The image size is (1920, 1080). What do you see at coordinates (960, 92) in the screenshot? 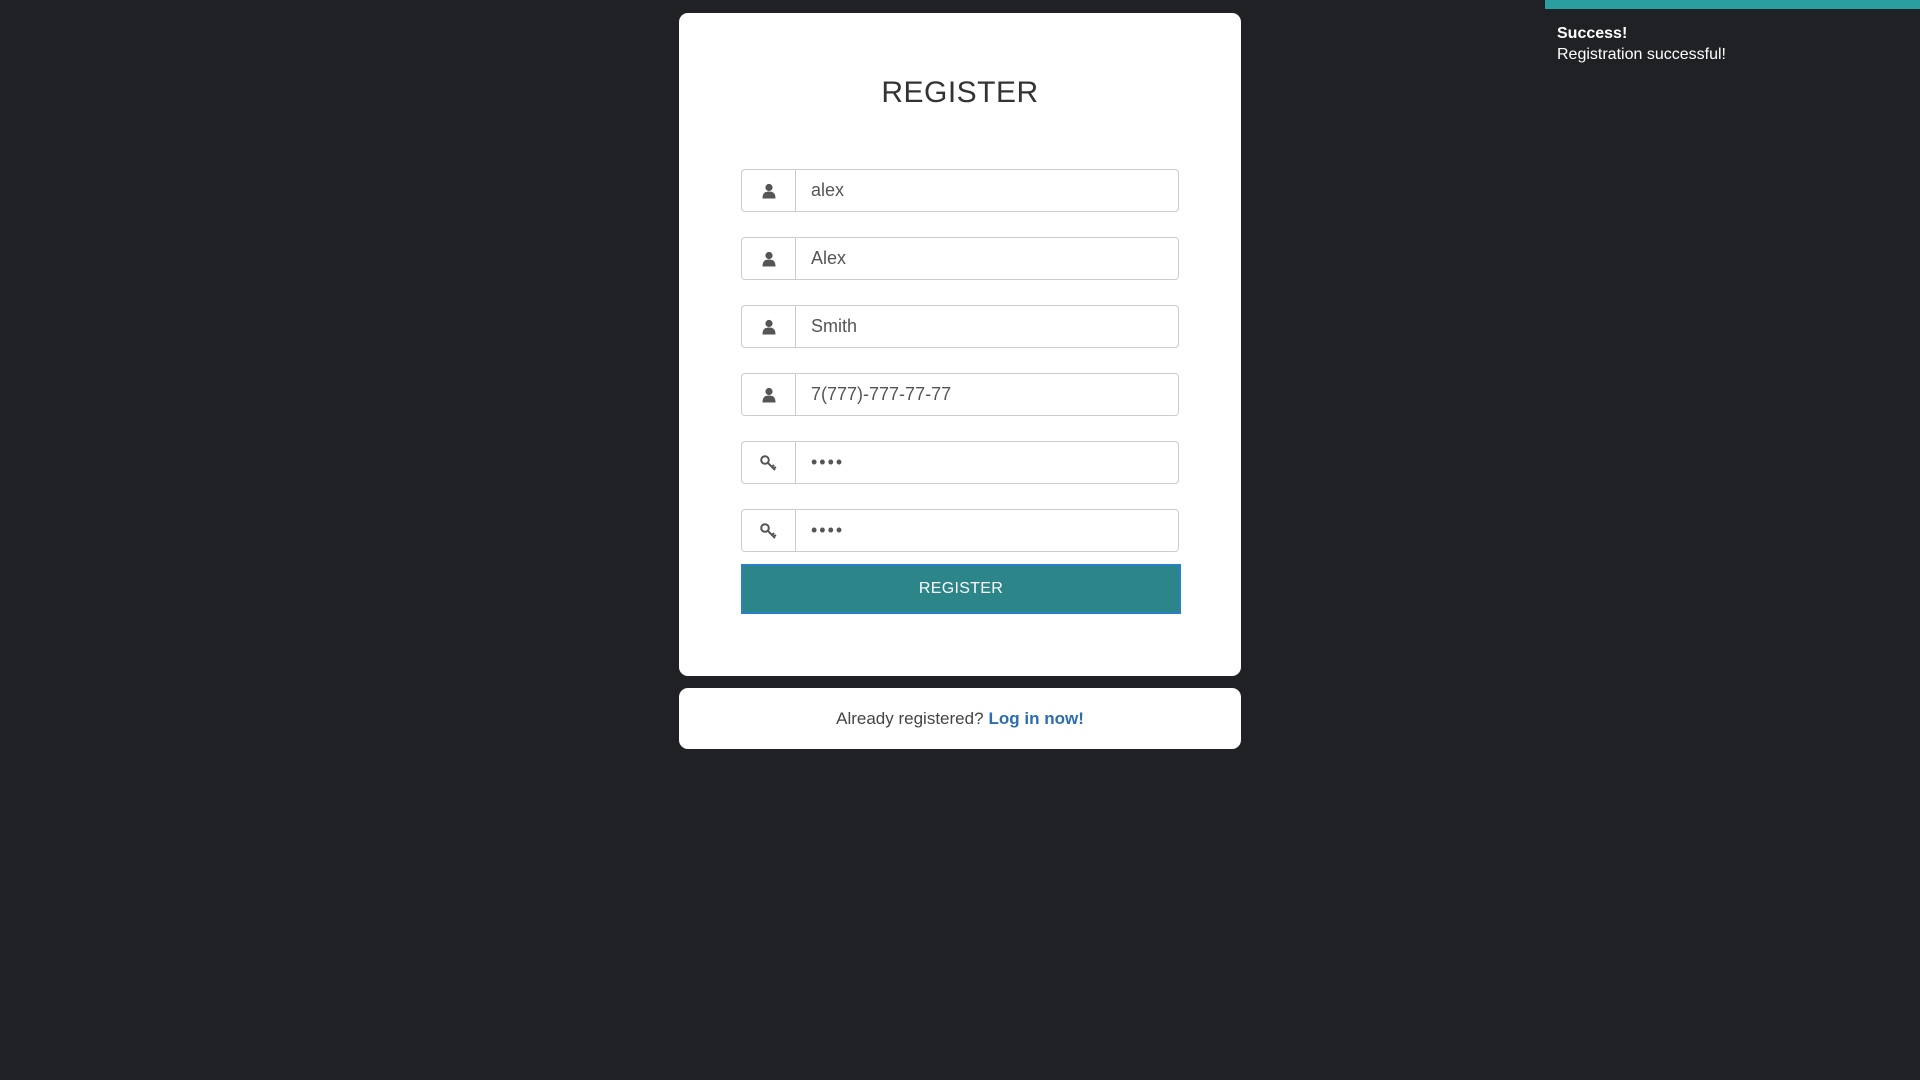
I see `form-title: REGISTER` at bounding box center [960, 92].